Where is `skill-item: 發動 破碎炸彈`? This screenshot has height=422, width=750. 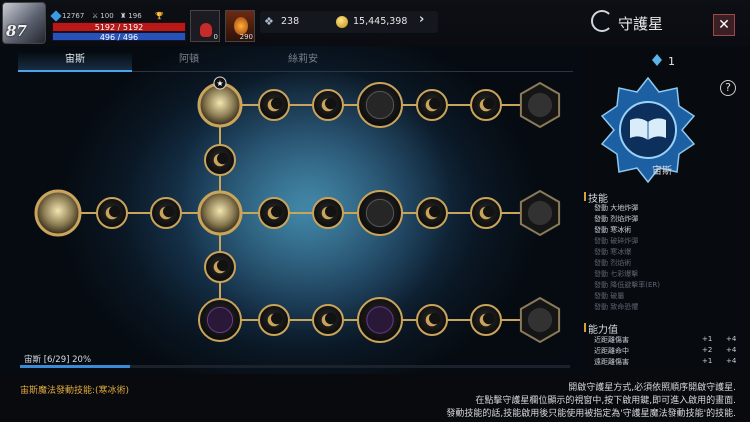
skill-item: 發動 破碎炸彈 is located at coordinates (616, 241).